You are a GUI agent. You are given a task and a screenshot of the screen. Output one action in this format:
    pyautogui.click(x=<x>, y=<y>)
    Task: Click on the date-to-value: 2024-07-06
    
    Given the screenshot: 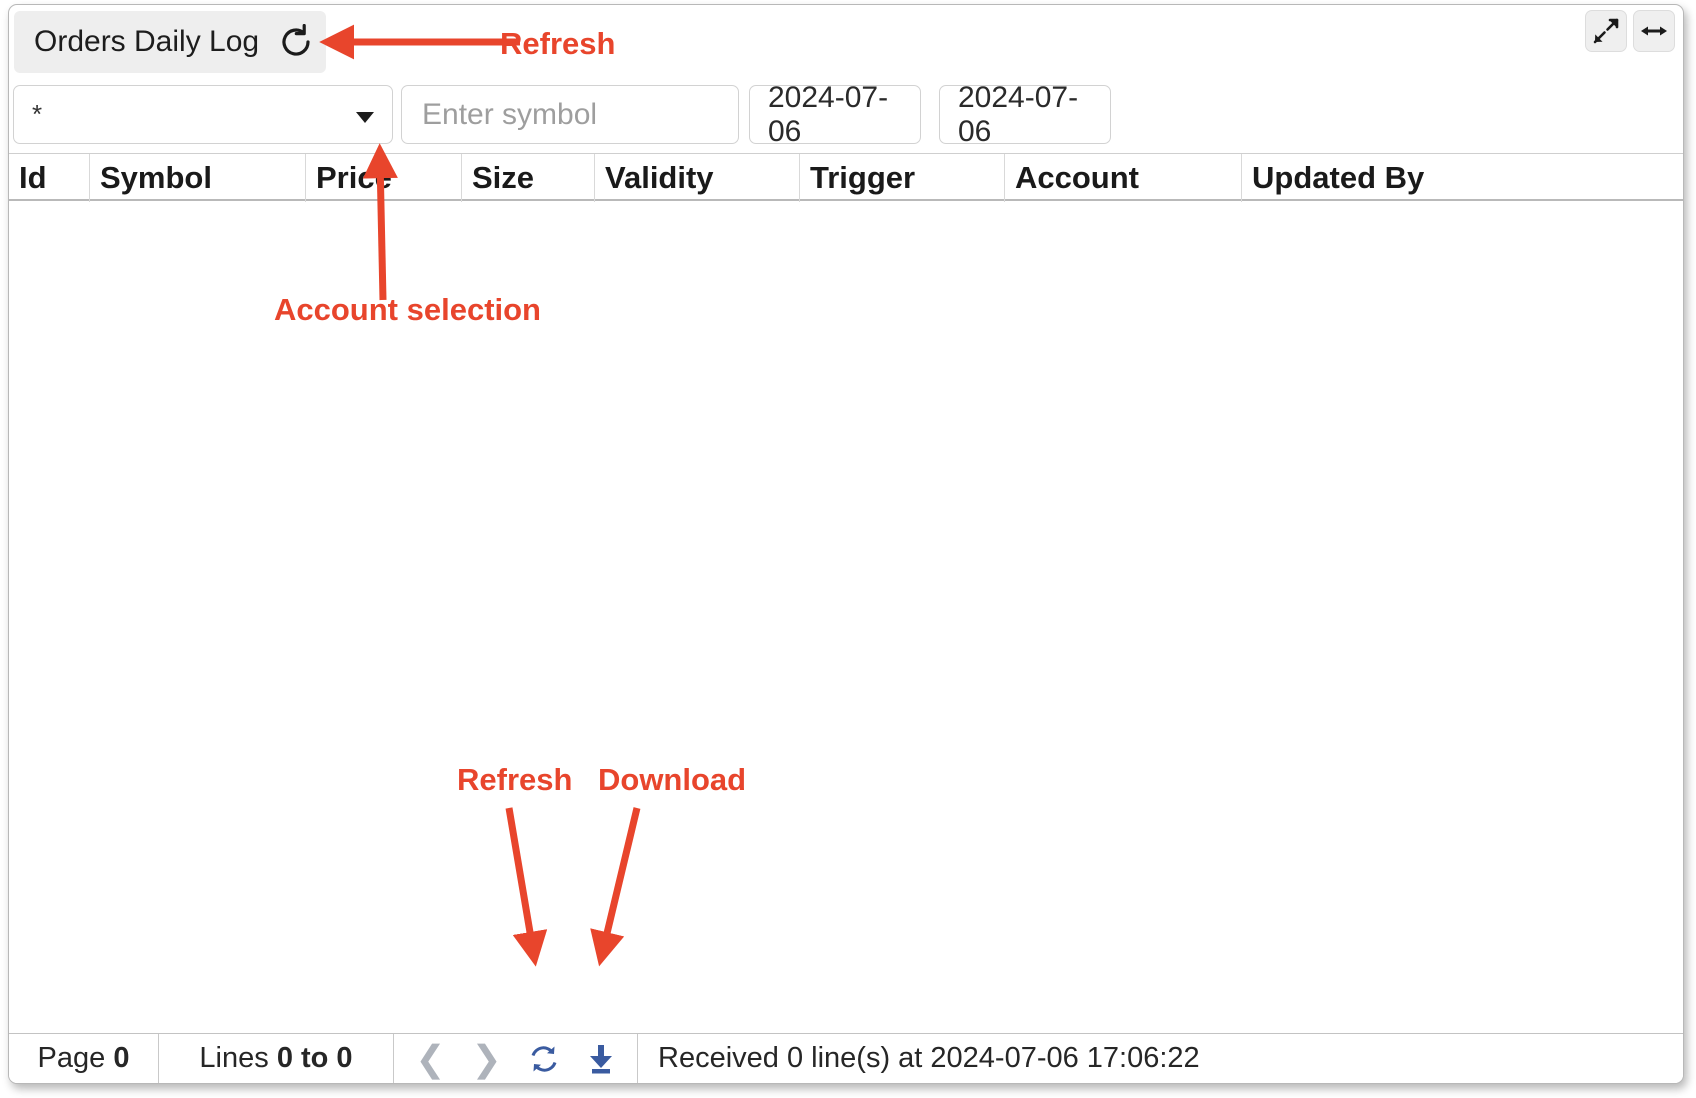 What is the action you would take?
    pyautogui.click(x=1018, y=114)
    